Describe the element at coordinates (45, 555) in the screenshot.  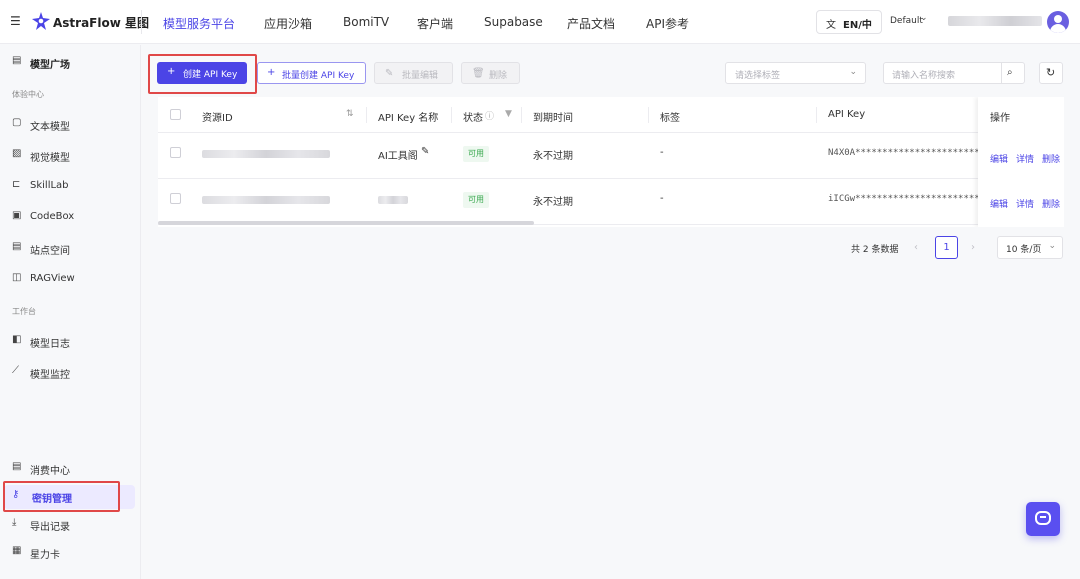
I see `sidebar-item-label: 星力卡` at that location.